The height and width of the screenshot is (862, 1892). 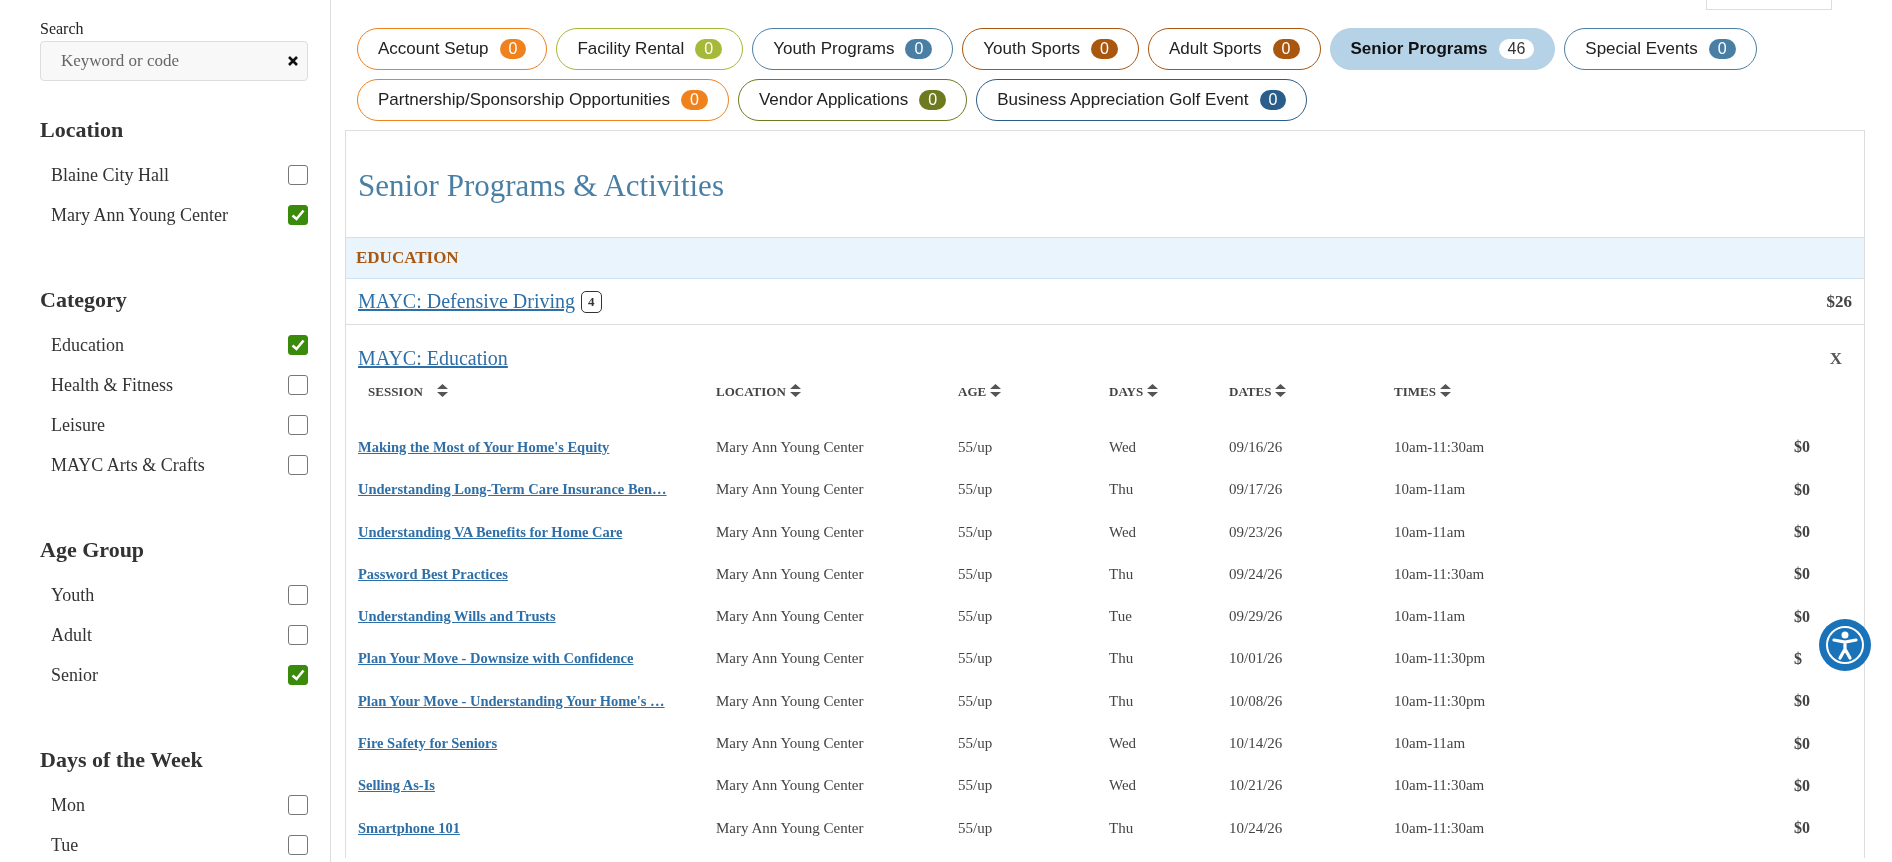 What do you see at coordinates (1050, 49) in the screenshot?
I see `category-tab: Youth Sports 0` at bounding box center [1050, 49].